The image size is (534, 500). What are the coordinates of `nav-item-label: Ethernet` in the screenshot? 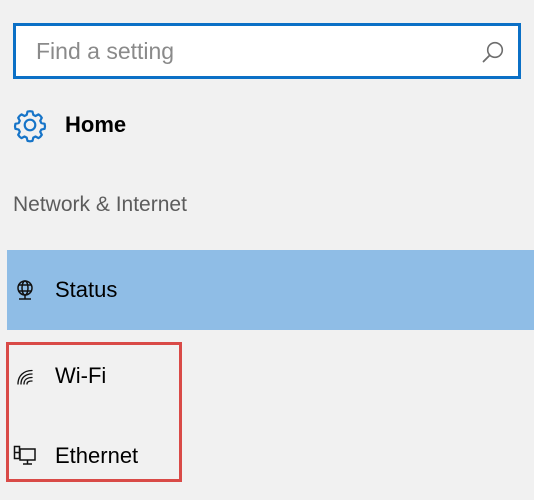 It's located at (97, 455).